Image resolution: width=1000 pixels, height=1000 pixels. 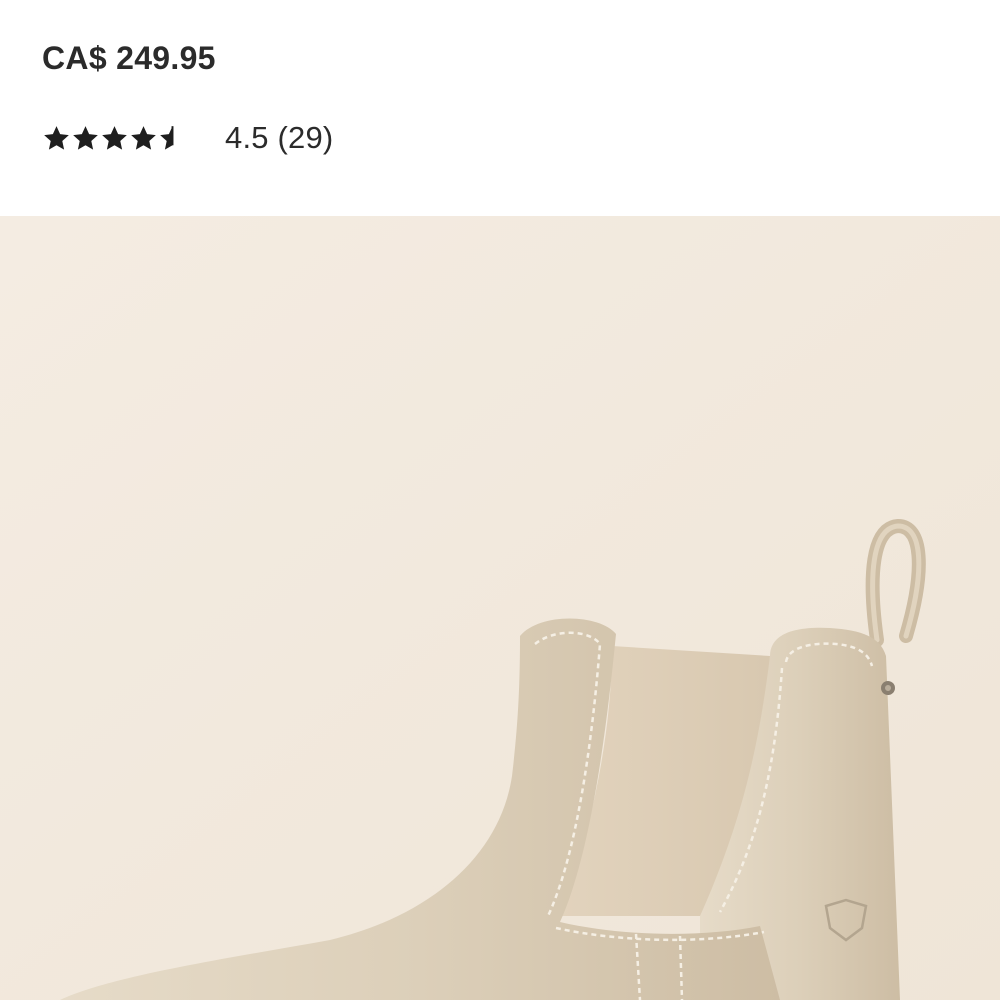 I want to click on review-count: (29), so click(x=305, y=137).